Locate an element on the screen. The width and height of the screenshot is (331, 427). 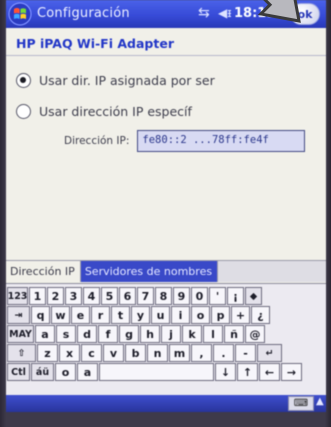
key: 5 is located at coordinates (109, 296).